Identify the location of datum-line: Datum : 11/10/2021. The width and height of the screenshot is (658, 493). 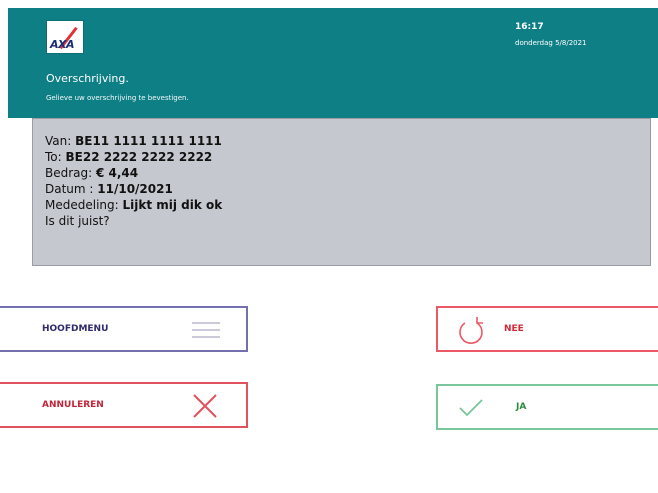
(133, 189).